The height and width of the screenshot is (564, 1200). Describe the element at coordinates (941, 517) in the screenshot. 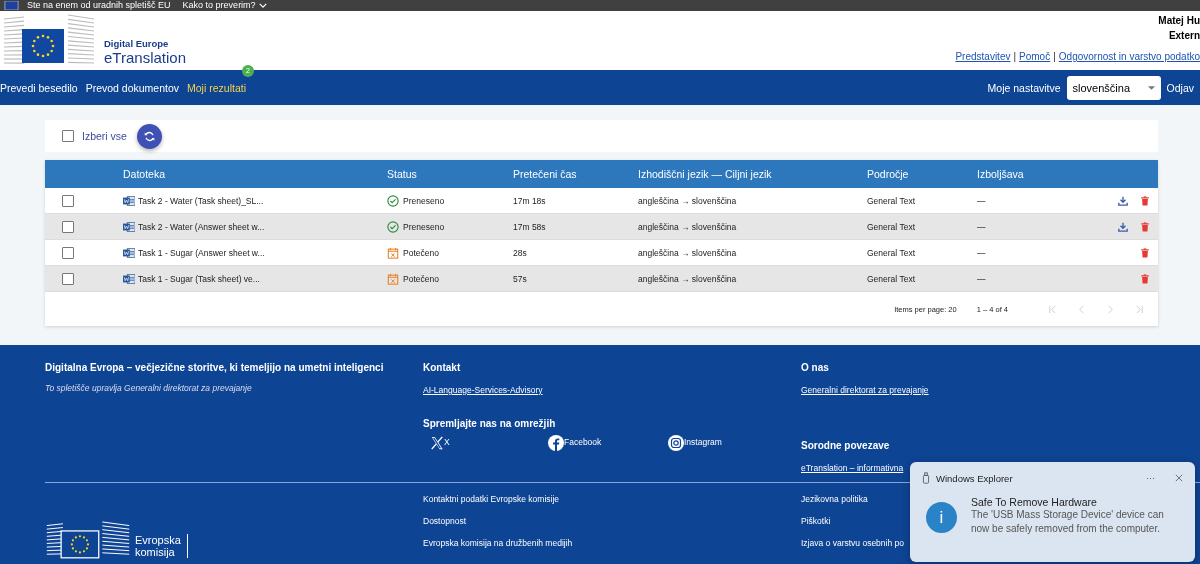

I see `info-icon: i` at that location.